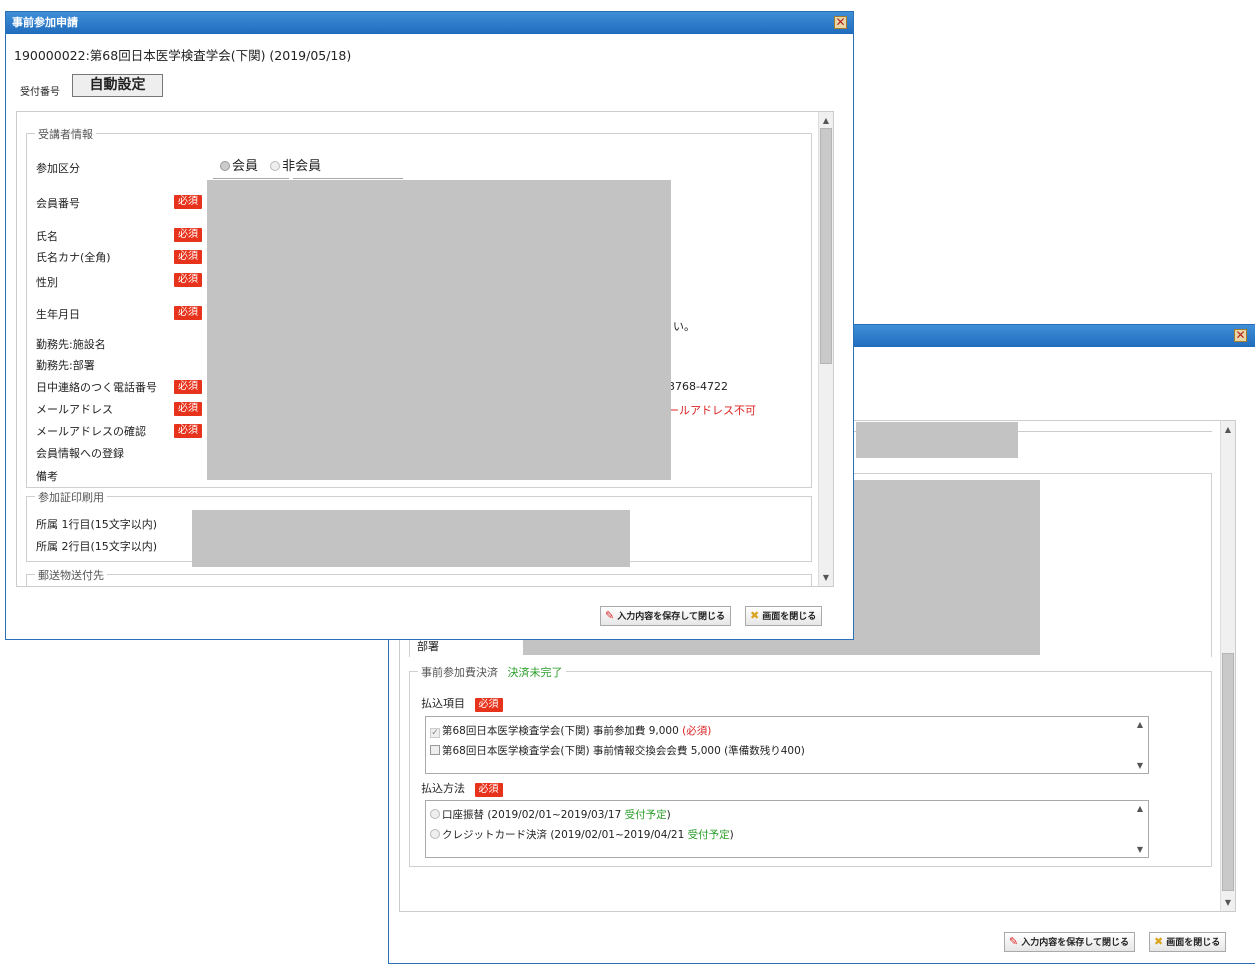  Describe the element at coordinates (47, 236) in the screenshot. I see `name-label: 氏名` at that location.